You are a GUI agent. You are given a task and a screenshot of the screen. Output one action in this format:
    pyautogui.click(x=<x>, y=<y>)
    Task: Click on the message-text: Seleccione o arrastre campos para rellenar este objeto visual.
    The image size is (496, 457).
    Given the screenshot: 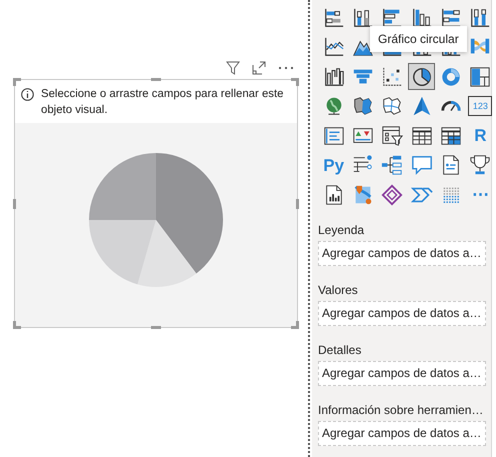 What is the action you would take?
    pyautogui.click(x=162, y=102)
    